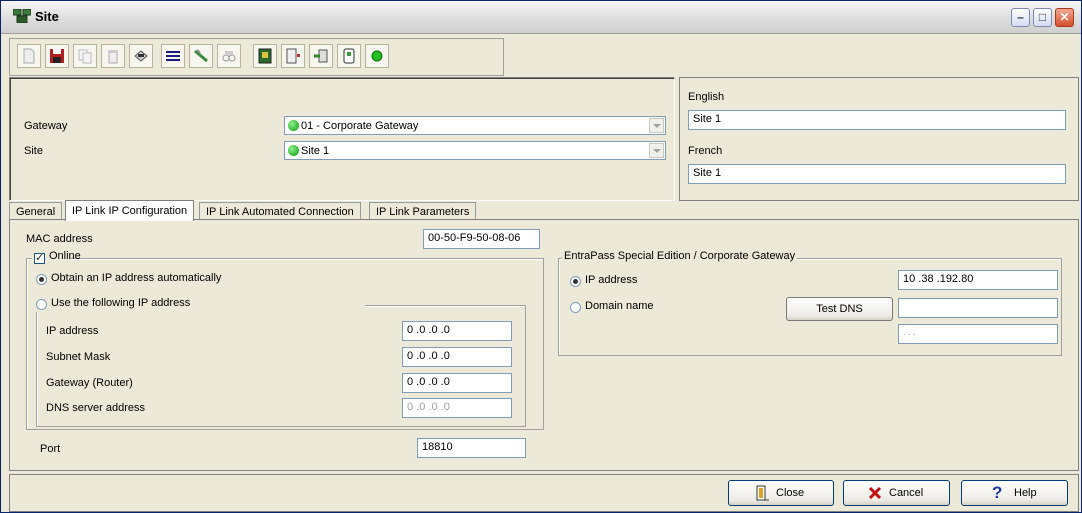  I want to click on new-button, so click(29, 56).